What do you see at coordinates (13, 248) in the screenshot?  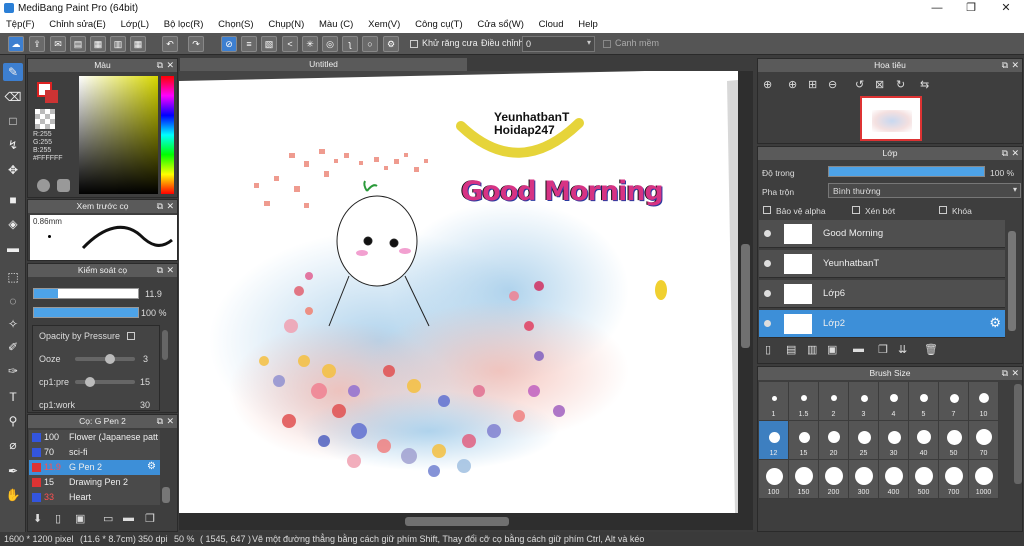 I see `gradient-tool-icon: ▬` at bounding box center [13, 248].